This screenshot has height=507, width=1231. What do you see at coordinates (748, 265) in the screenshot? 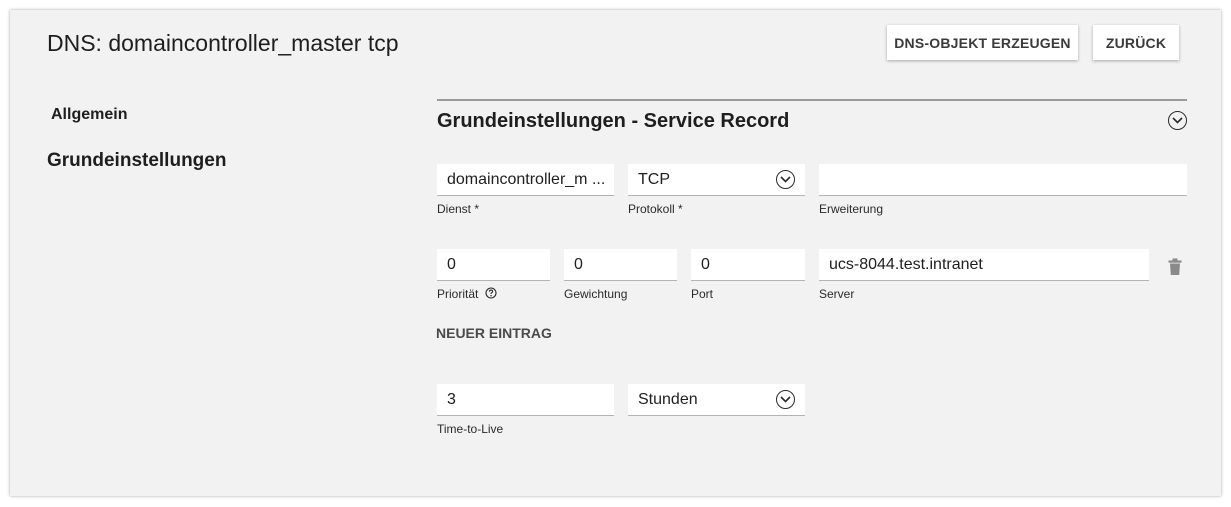
I see `port-field: 0` at bounding box center [748, 265].